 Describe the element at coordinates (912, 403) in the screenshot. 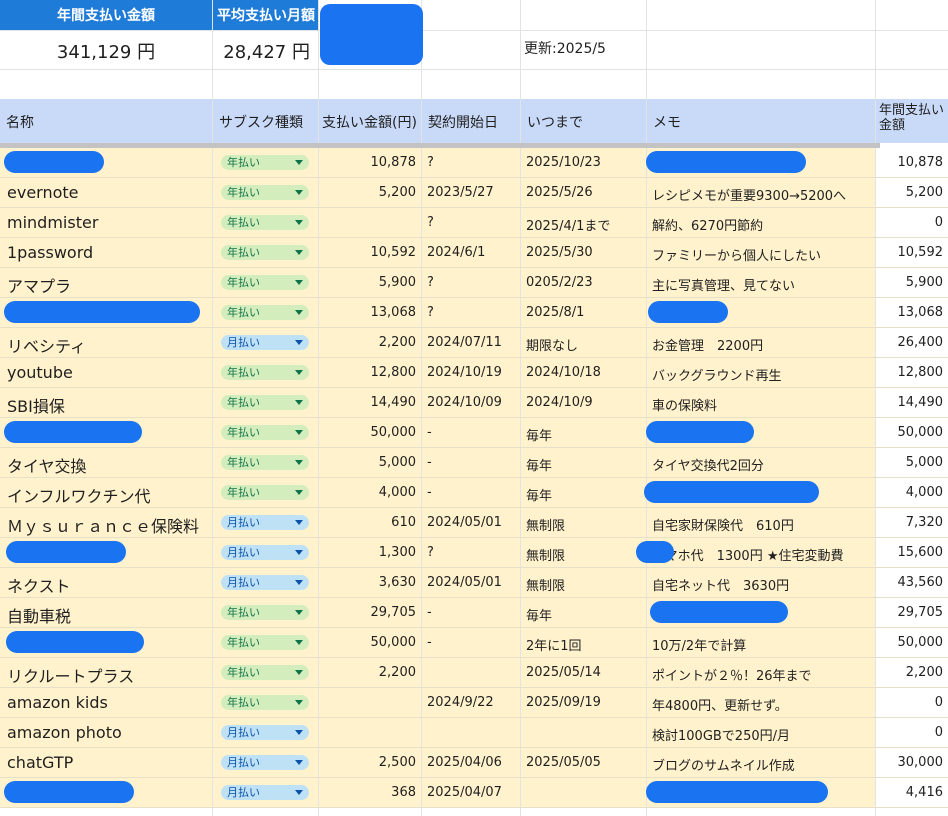

I see `annual-cell: 14,490` at that location.